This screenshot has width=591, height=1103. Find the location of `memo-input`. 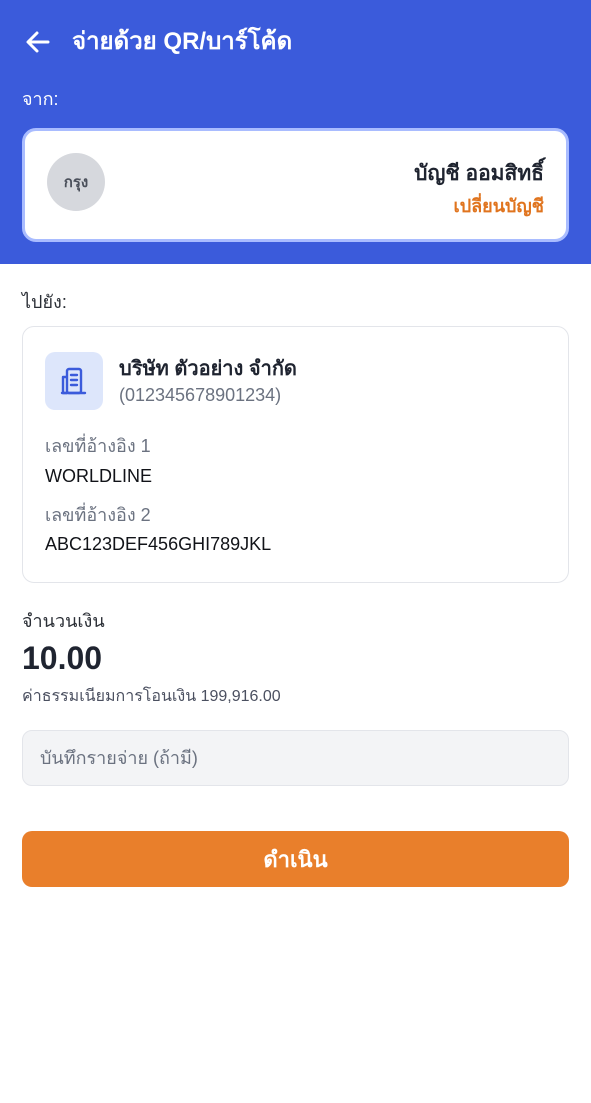

memo-input is located at coordinates (295, 758).